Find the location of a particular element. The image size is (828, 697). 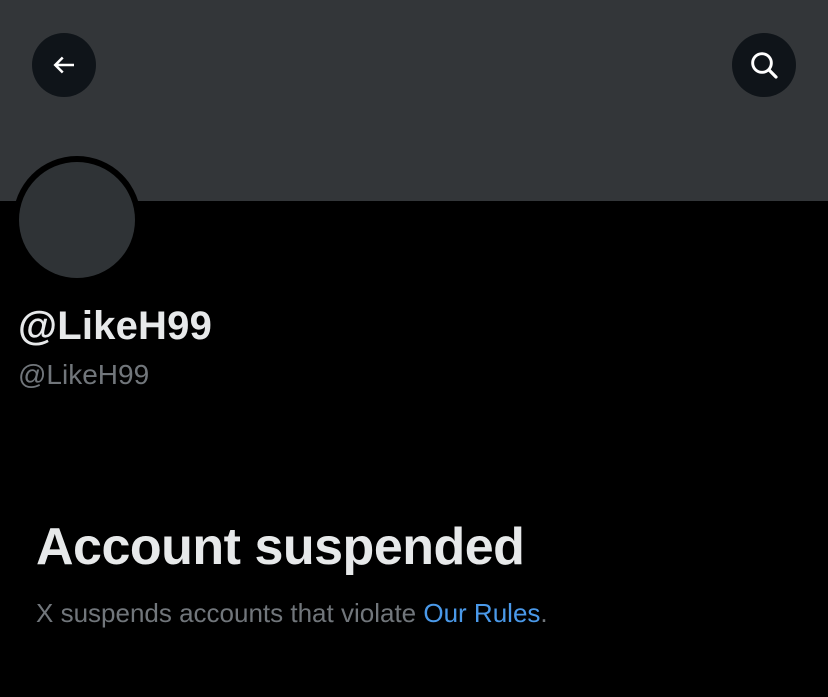

arrow-left-icon is located at coordinates (64, 65).